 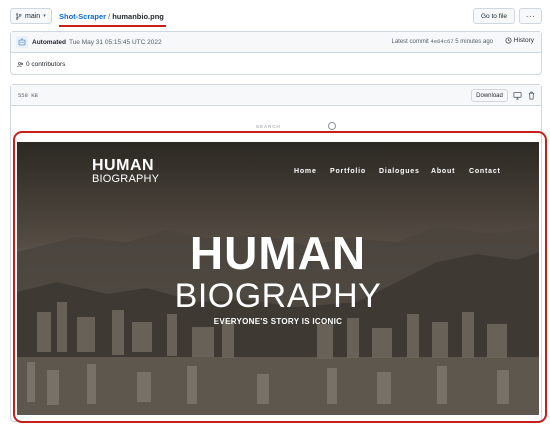 What do you see at coordinates (399, 171) in the screenshot?
I see `nav-item-dialogues: Dialogues` at bounding box center [399, 171].